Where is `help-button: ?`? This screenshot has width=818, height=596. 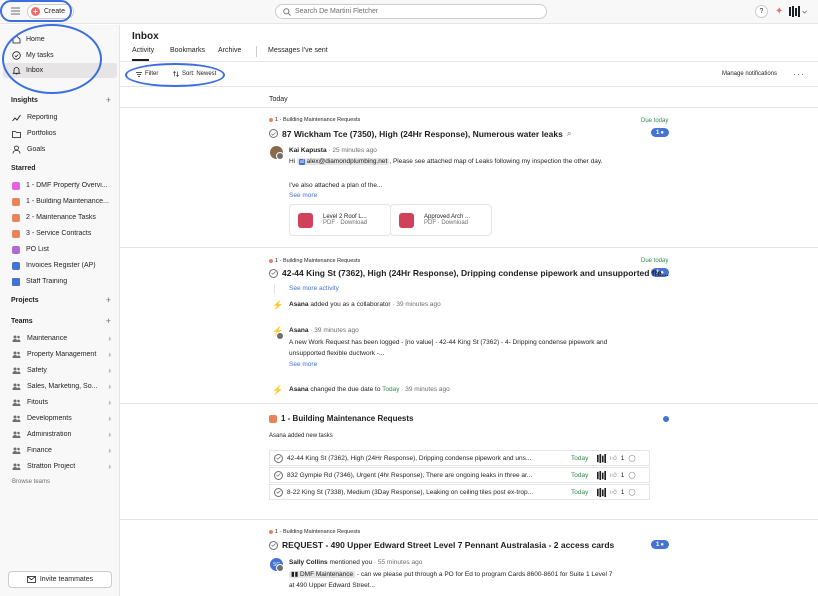 help-button: ? is located at coordinates (761, 11).